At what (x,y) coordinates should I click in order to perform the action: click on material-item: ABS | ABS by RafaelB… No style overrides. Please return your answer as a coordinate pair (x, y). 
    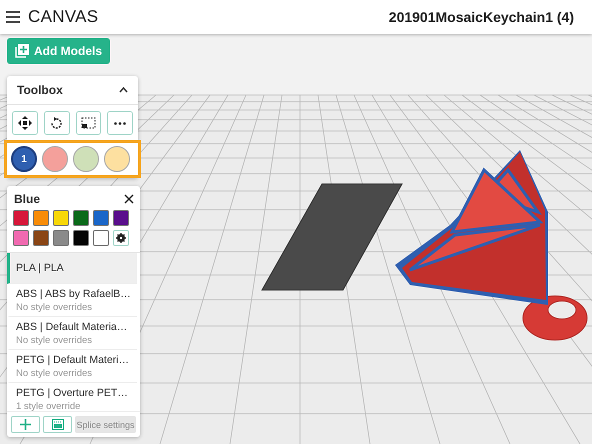
    Looking at the image, I should click on (72, 300).